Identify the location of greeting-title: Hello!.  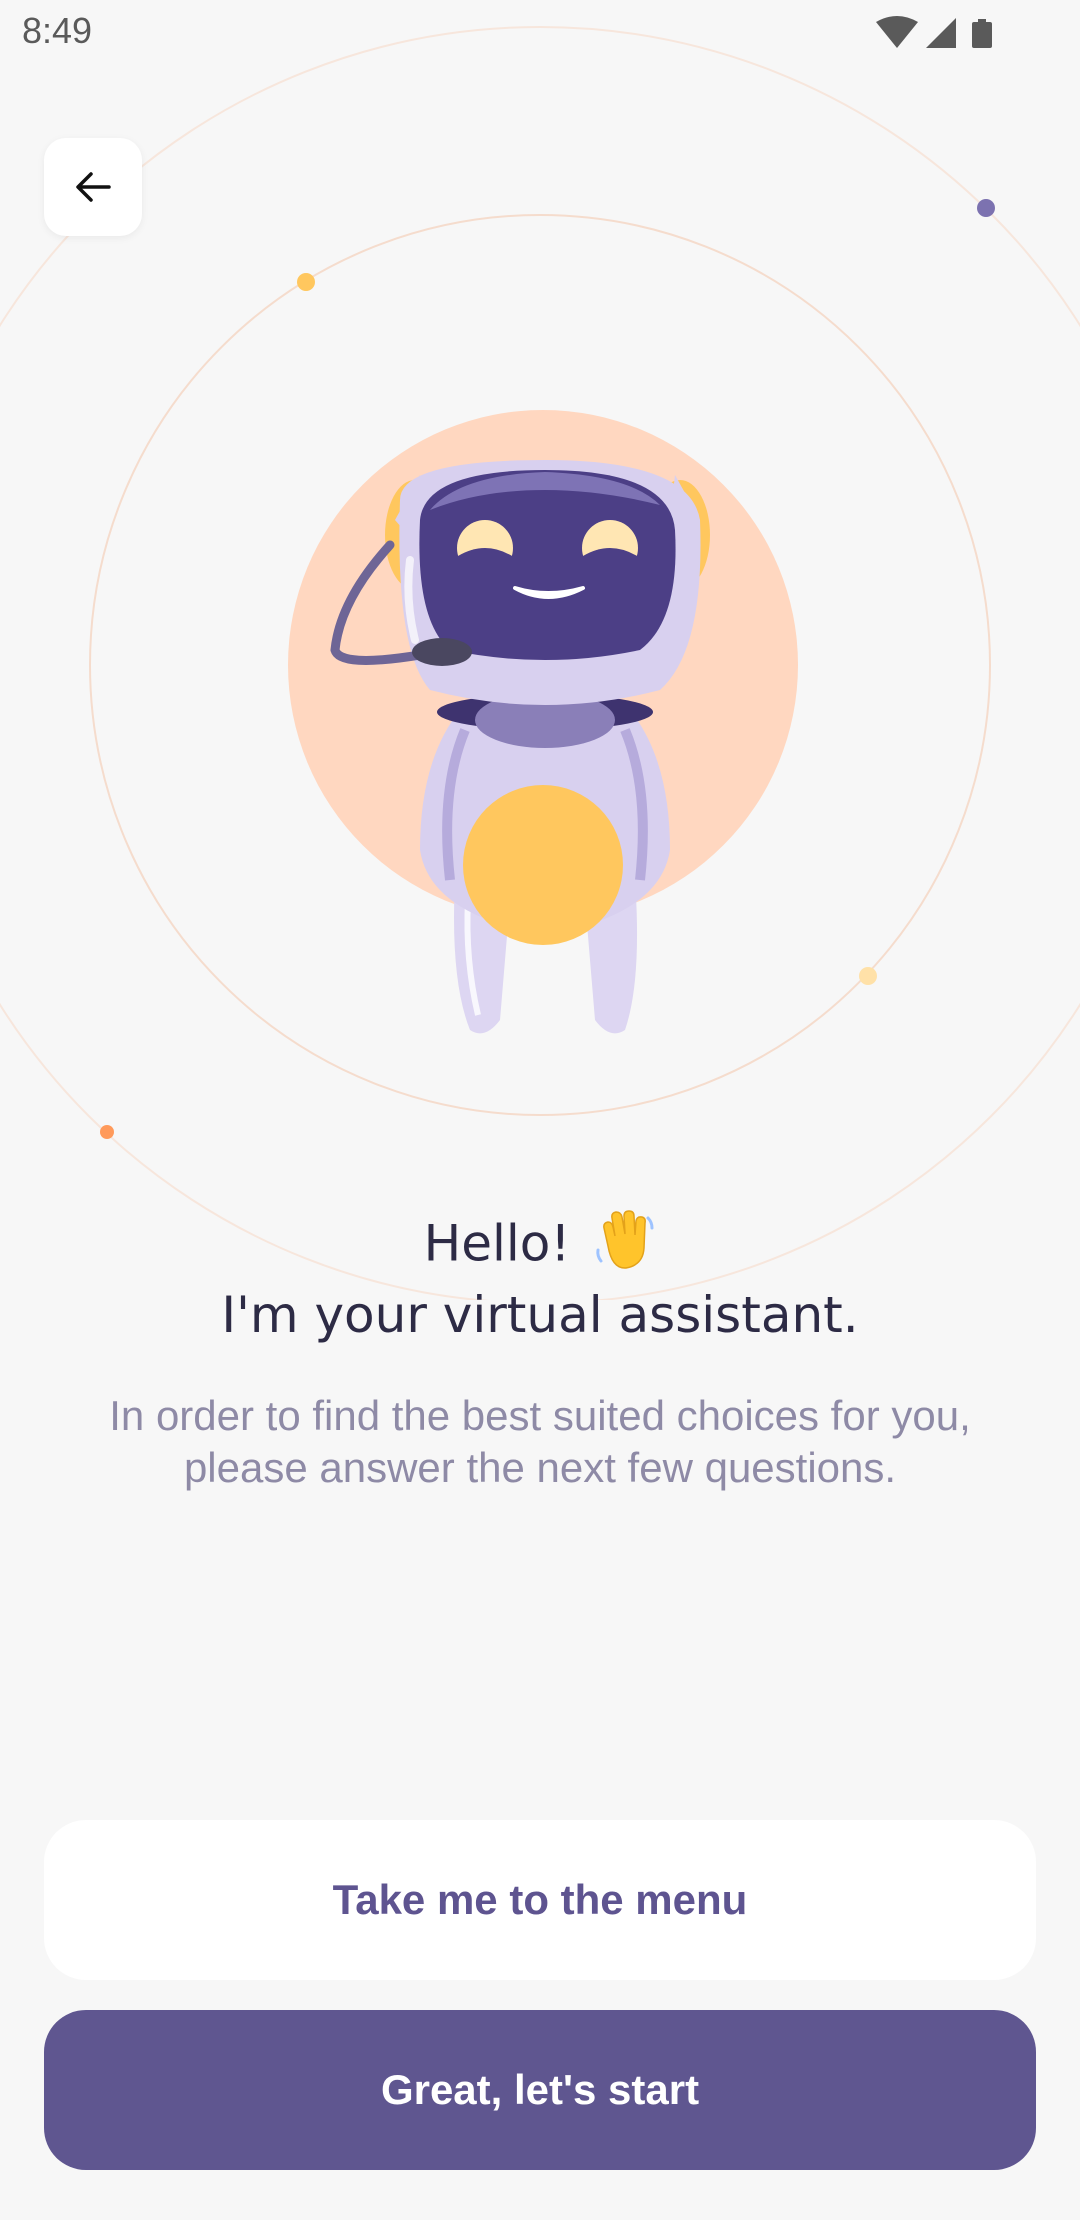
(540, 1247).